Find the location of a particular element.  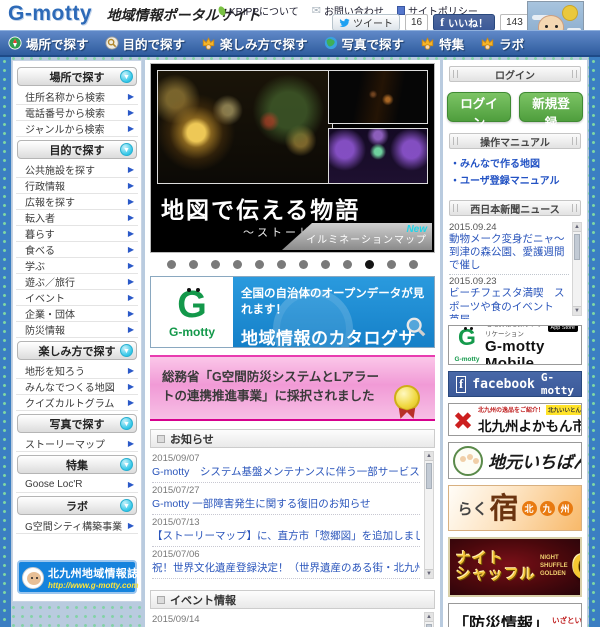

facebook-like-button: f いいね！ is located at coordinates (464, 22).